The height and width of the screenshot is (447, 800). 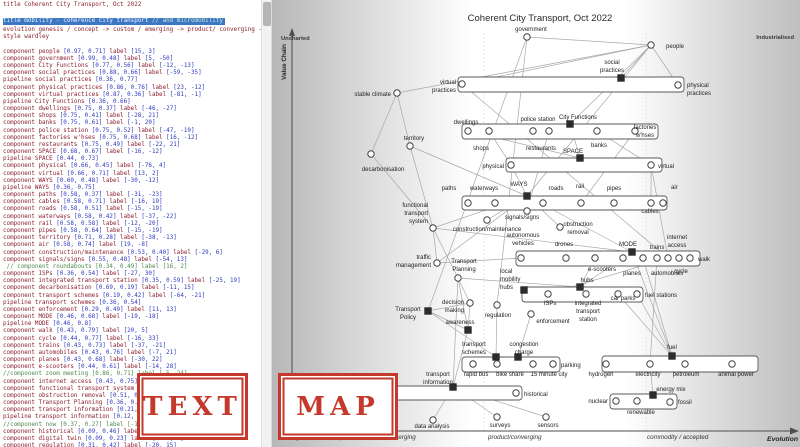 I want to click on node-parking, so click(x=553, y=364).